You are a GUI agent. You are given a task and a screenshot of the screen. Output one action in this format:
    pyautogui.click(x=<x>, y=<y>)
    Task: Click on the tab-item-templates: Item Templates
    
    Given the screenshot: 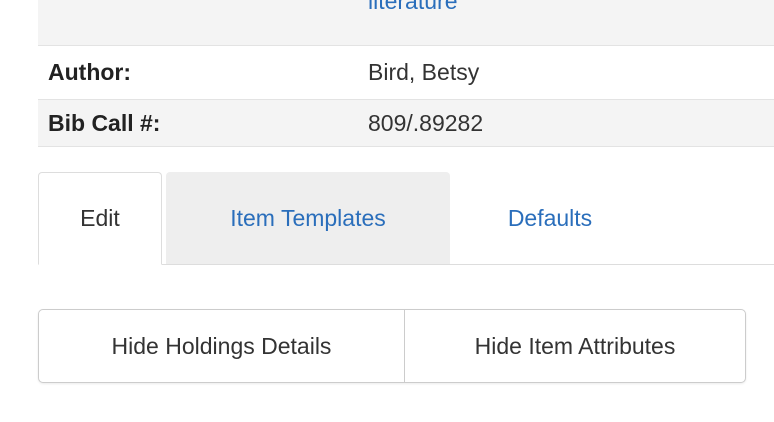 What is the action you would take?
    pyautogui.click(x=308, y=218)
    